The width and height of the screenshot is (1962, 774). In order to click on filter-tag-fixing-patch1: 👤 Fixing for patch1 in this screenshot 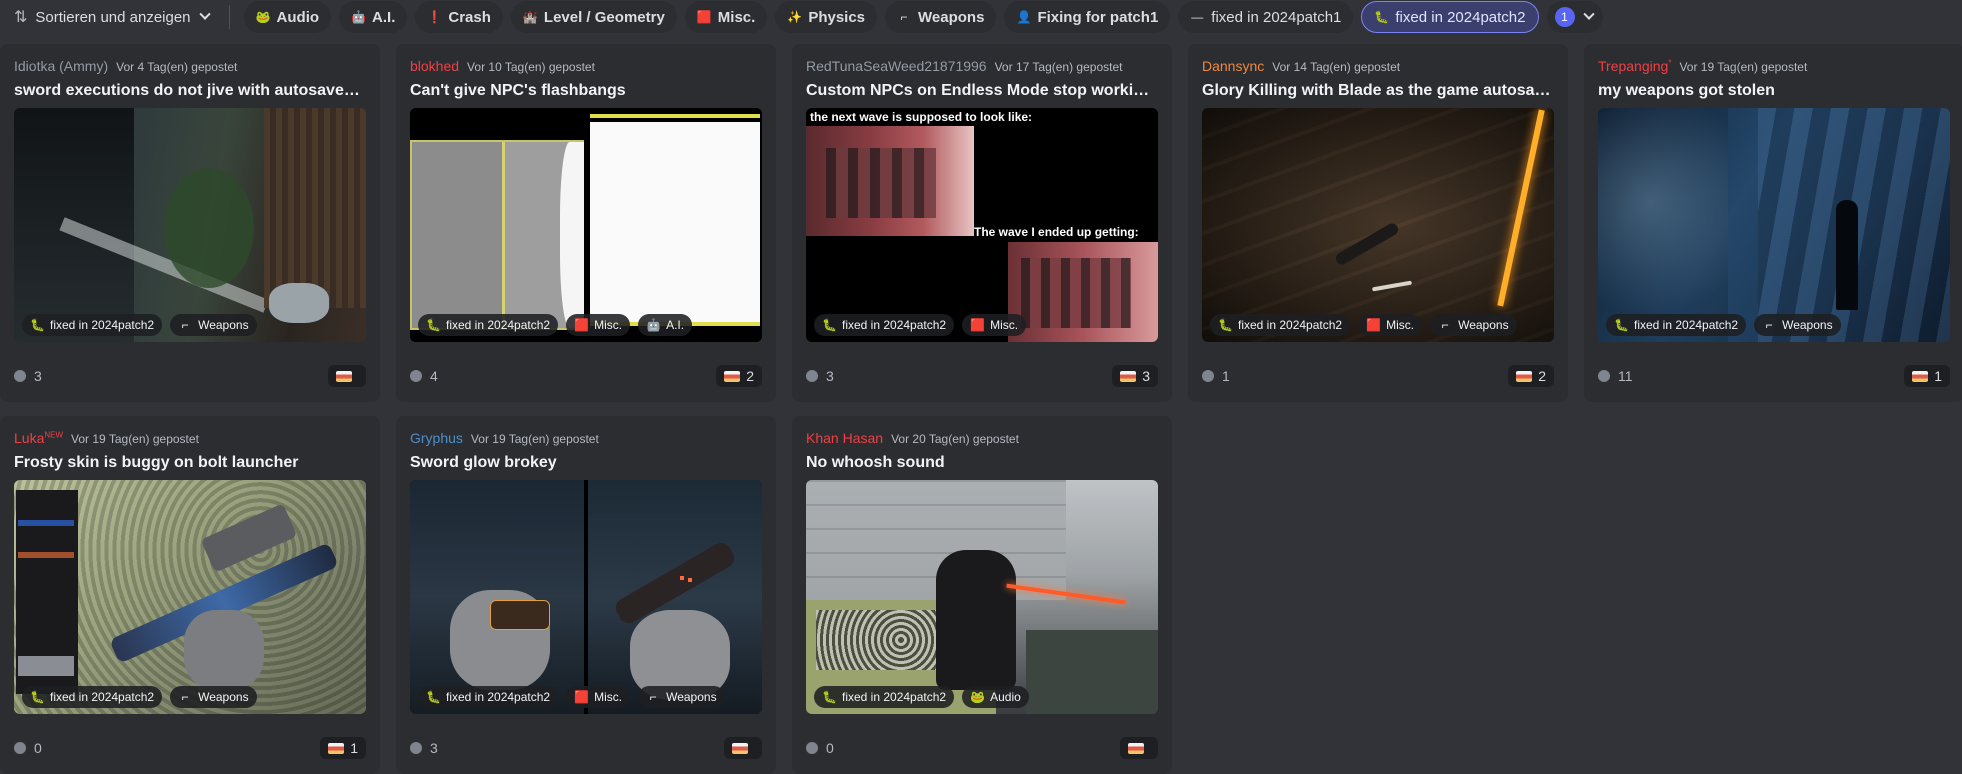, I will do `click(1087, 17)`.